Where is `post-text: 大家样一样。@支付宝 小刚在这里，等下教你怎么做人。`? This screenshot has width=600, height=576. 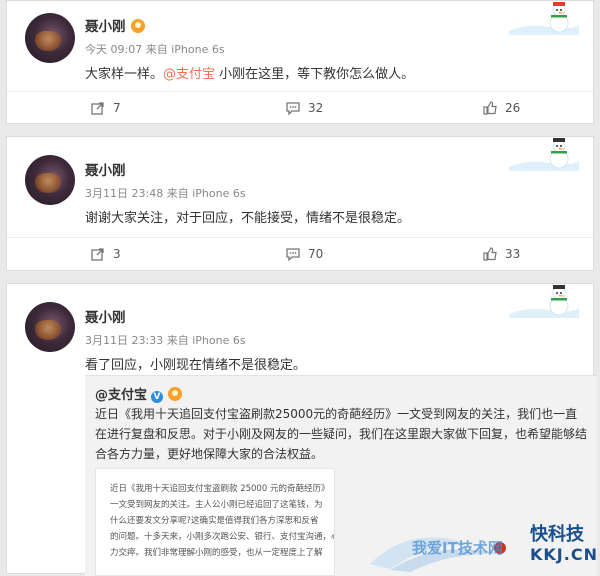
post-text: 大家样一样。@支付宝 小刚在这里，等下教你怎么做人。 is located at coordinates (250, 74).